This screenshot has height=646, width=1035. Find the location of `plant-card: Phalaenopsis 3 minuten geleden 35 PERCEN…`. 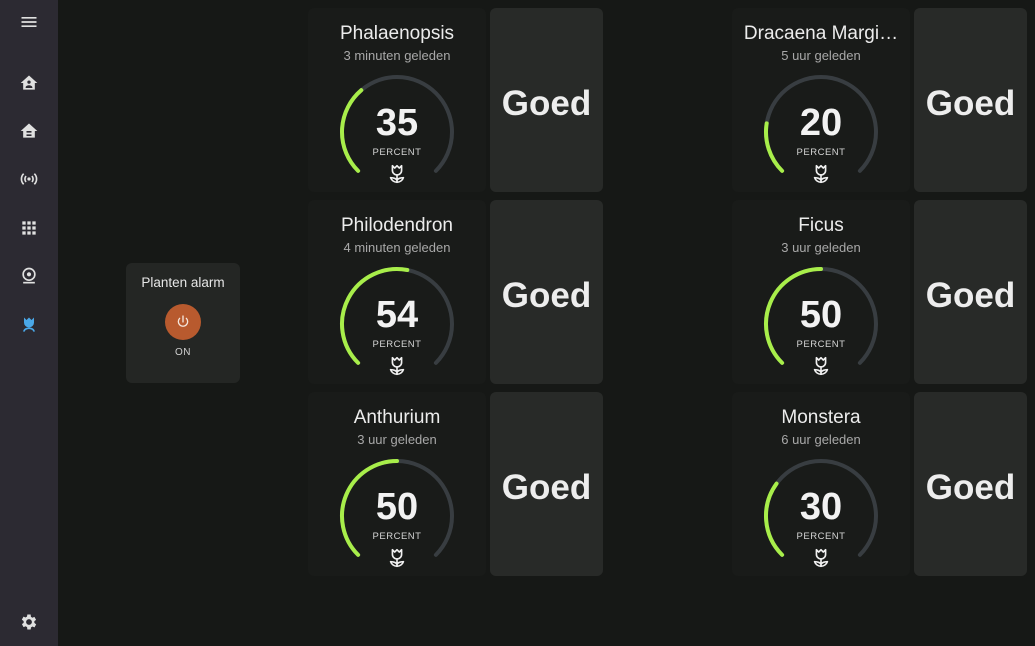

plant-card: Phalaenopsis 3 minuten geleden 35 PERCEN… is located at coordinates (397, 100).